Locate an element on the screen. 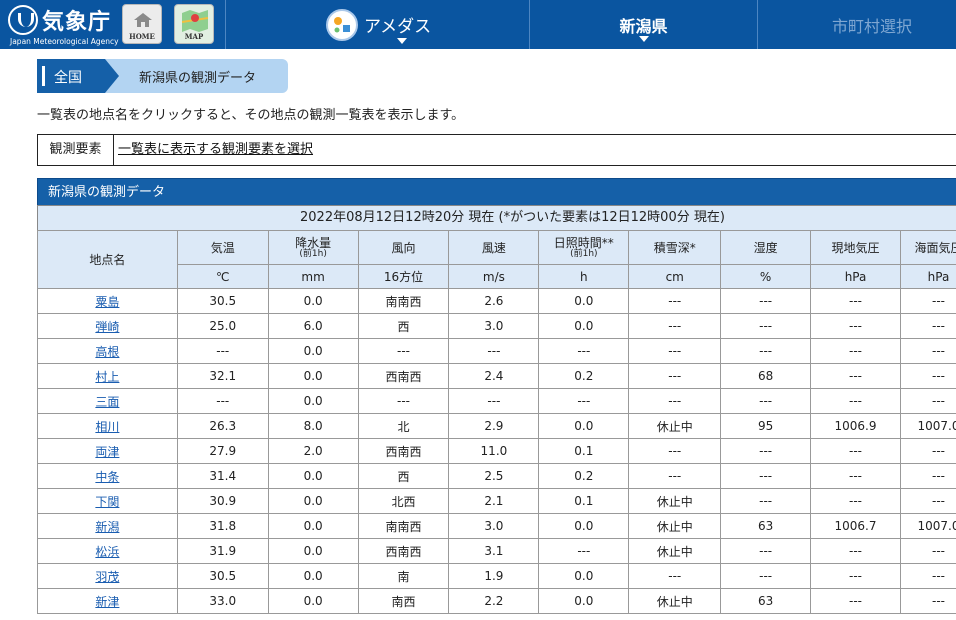 This screenshot has height=620, width=956. municipality-menu: 市町村選択 is located at coordinates (857, 24).